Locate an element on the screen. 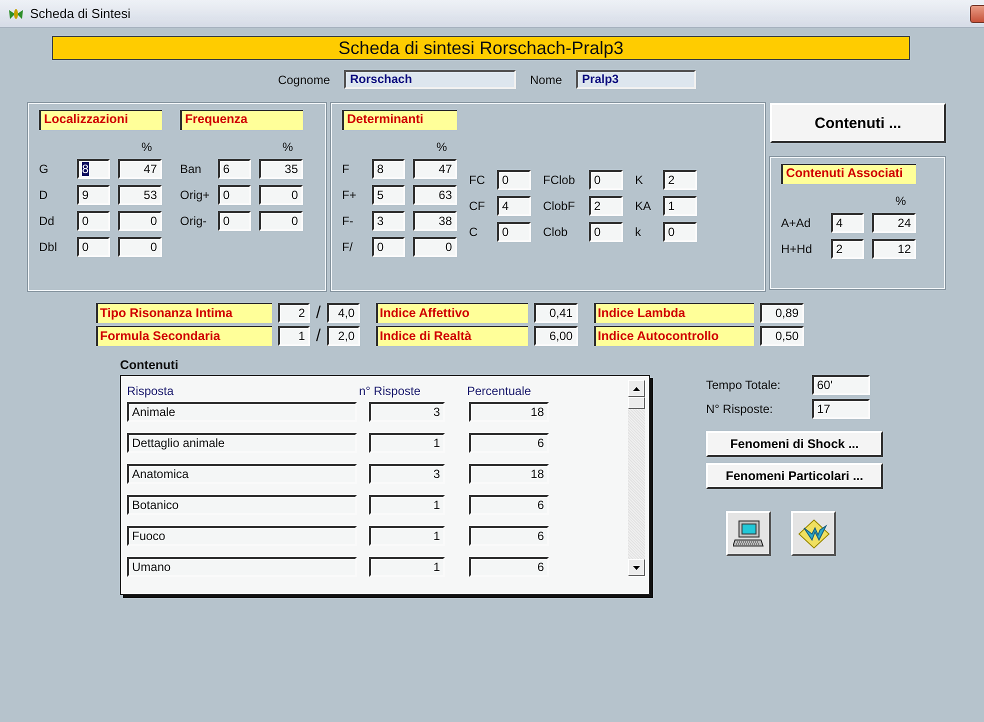 This screenshot has width=984, height=722. count-field: 5 is located at coordinates (388, 195).